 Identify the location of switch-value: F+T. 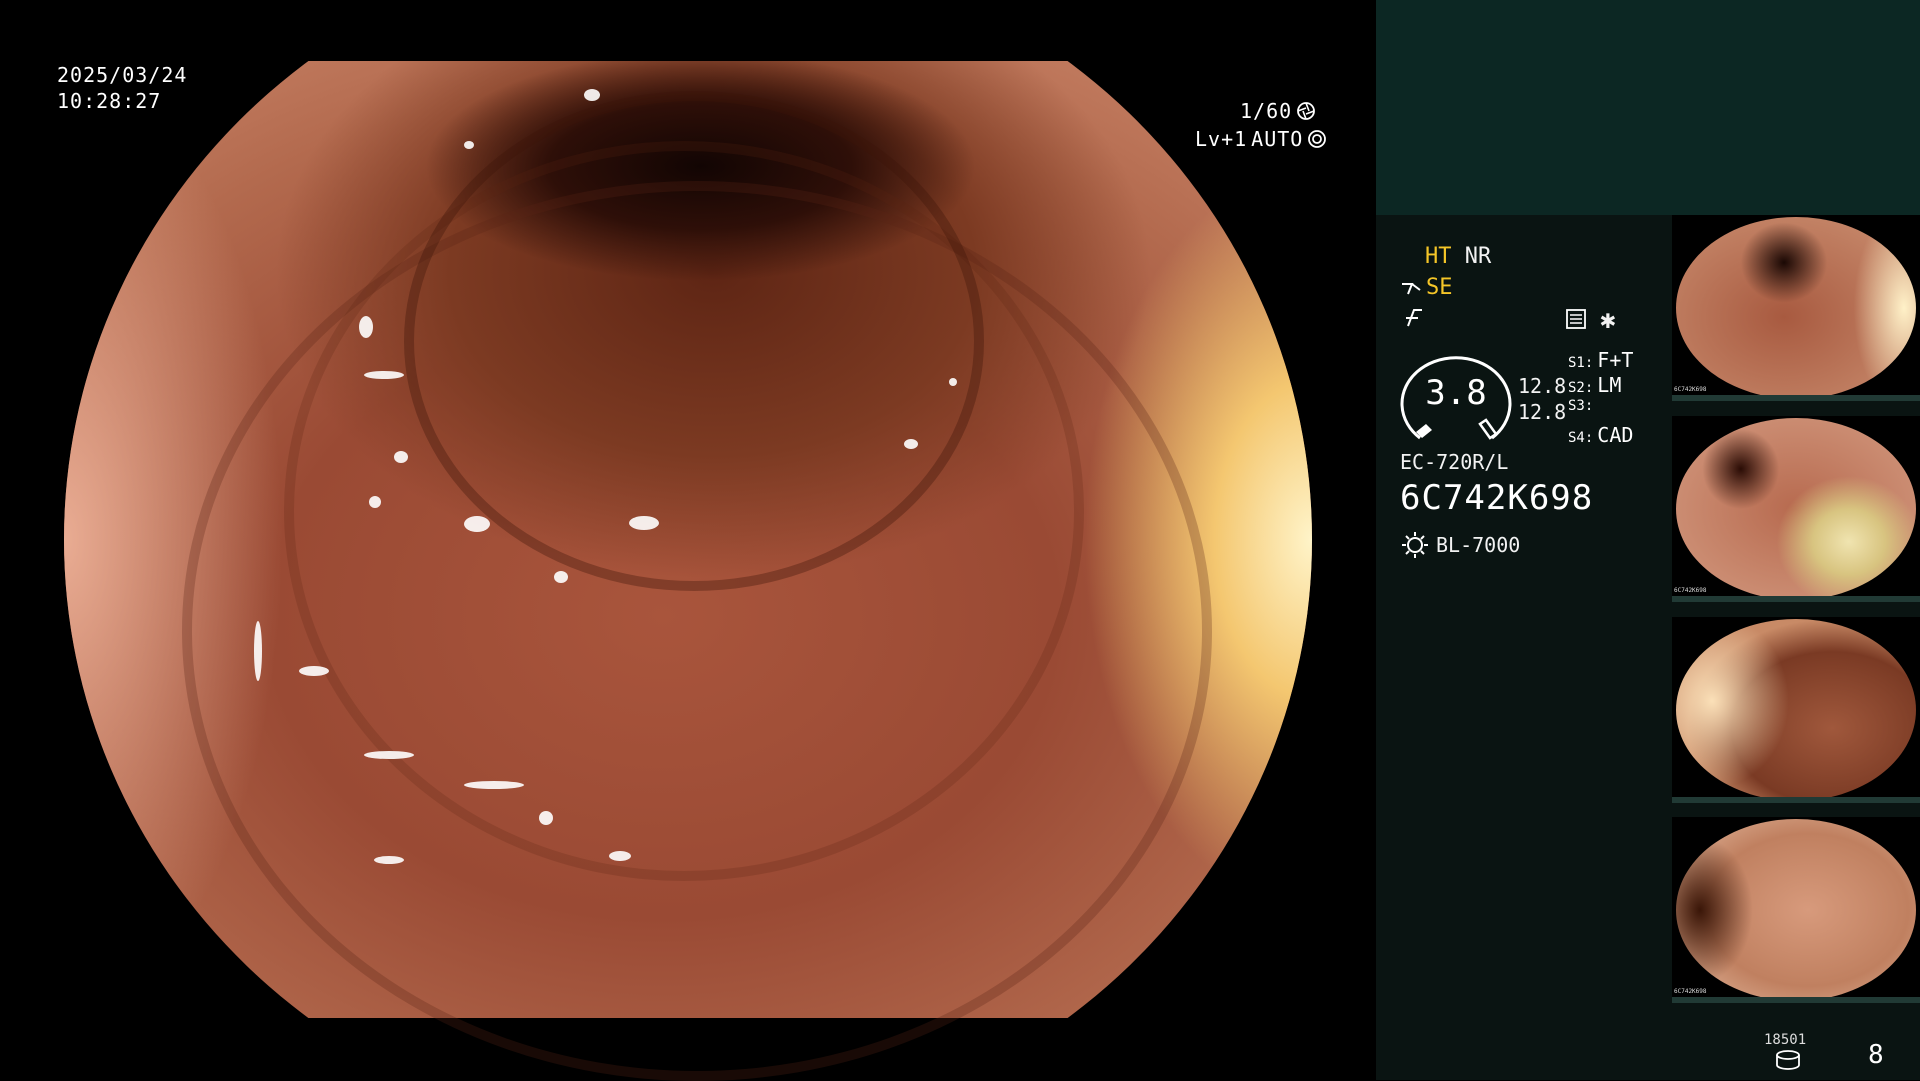
(1615, 360).